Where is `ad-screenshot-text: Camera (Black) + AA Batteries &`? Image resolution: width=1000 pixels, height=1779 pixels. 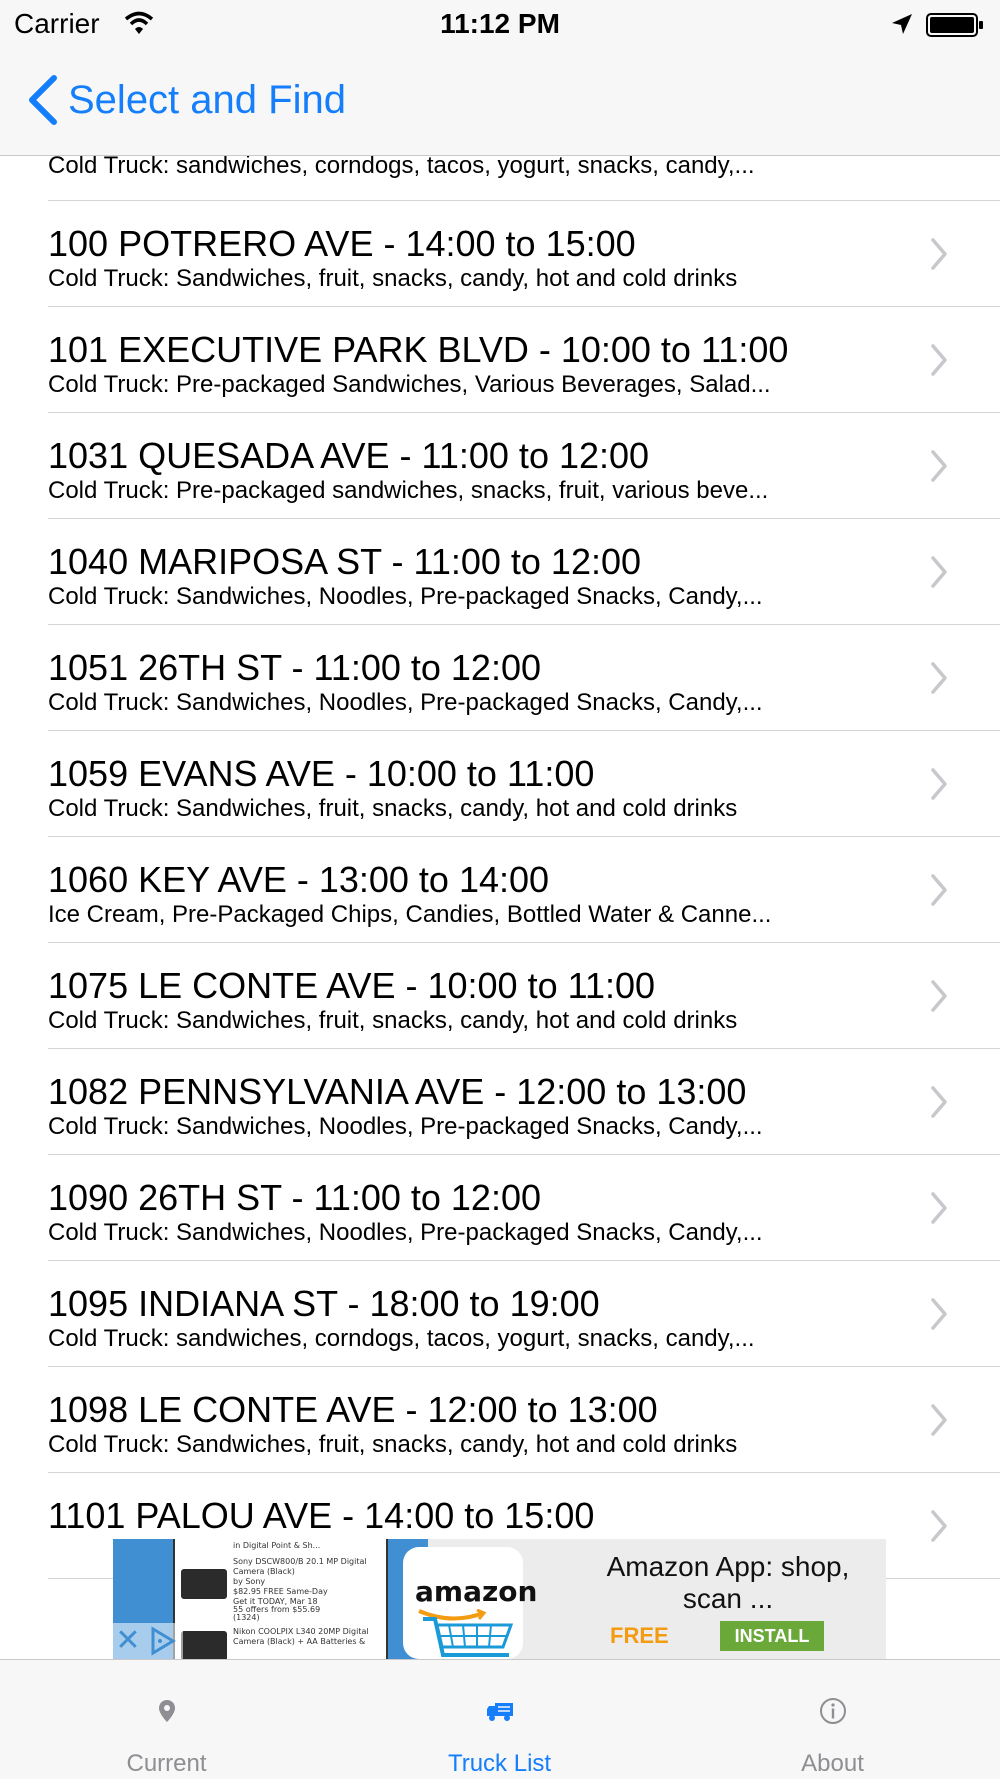 ad-screenshot-text: Camera (Black) + AA Batteries & is located at coordinates (299, 1641).